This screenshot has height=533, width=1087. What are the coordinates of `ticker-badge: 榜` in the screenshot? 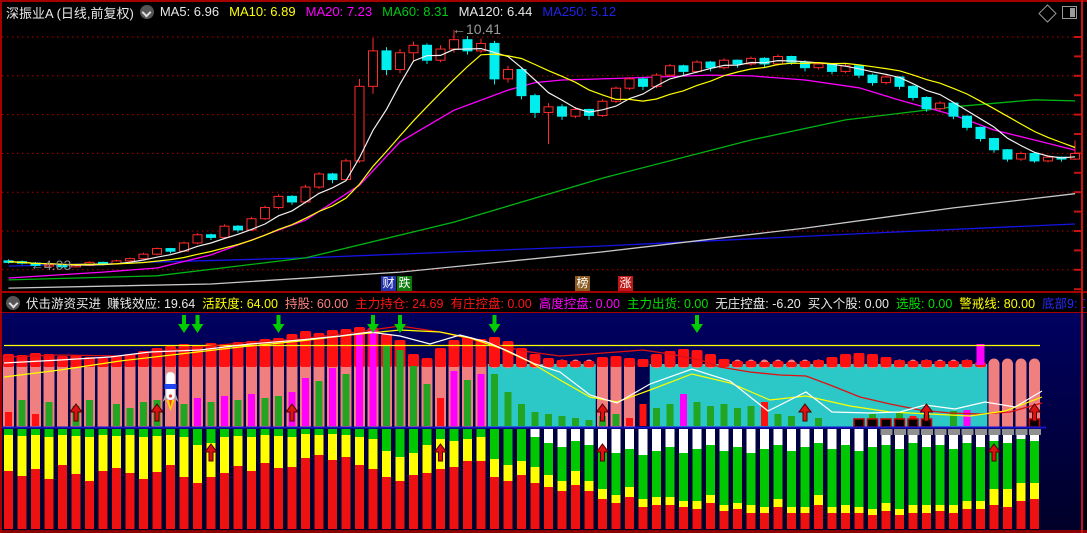 It's located at (582, 283).